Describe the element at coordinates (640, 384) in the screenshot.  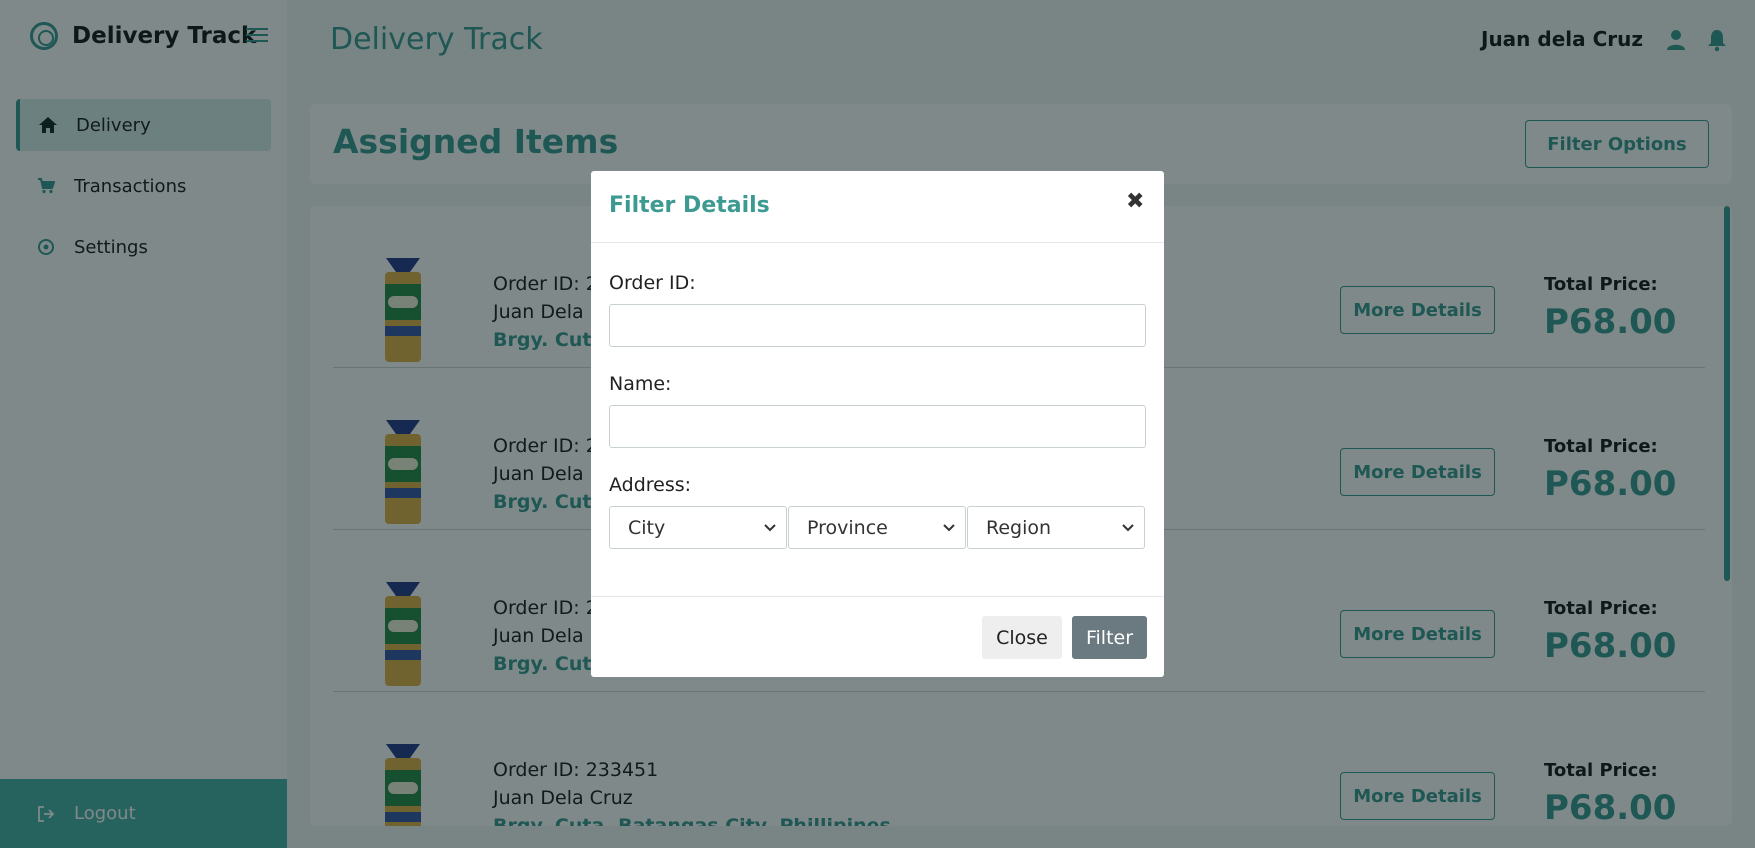
I see `name-label: Name:` at that location.